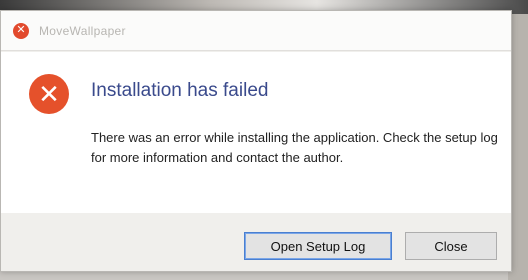 The width and height of the screenshot is (528, 280). I want to click on close-button: Close, so click(451, 246).